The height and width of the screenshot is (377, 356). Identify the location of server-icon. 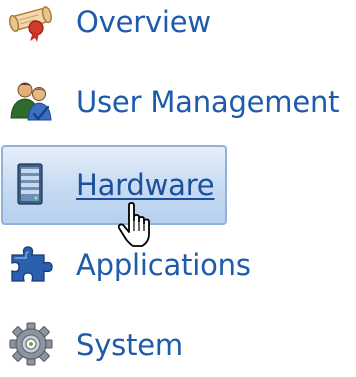
(31, 184).